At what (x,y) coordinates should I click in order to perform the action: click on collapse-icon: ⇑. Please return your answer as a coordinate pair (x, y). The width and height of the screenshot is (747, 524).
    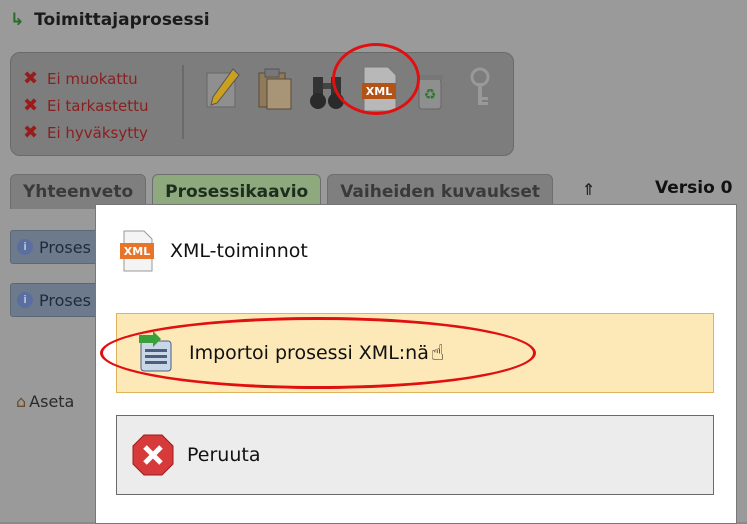
    Looking at the image, I should click on (588, 189).